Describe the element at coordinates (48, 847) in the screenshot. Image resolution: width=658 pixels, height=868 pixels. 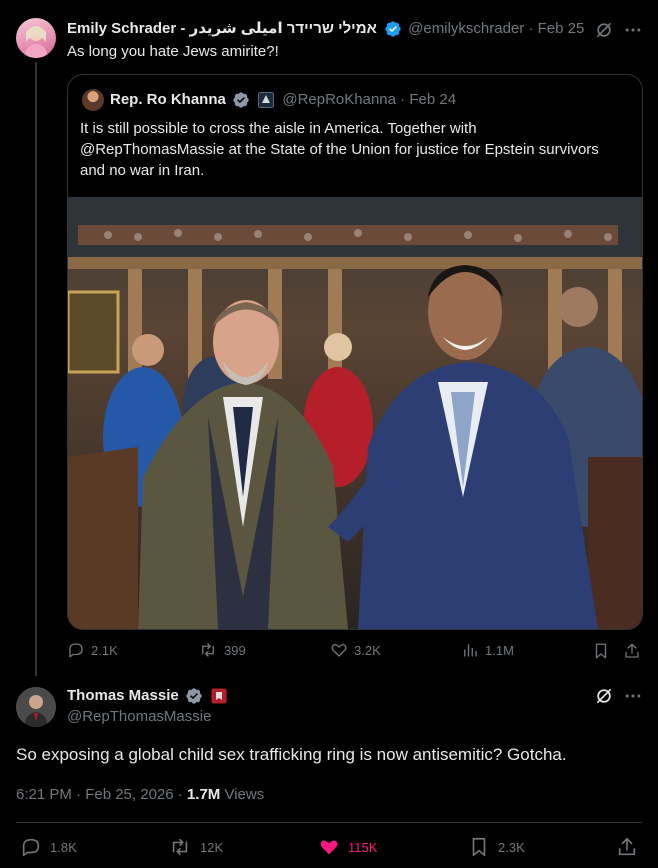
I see `reply-button: 1.8K` at that location.